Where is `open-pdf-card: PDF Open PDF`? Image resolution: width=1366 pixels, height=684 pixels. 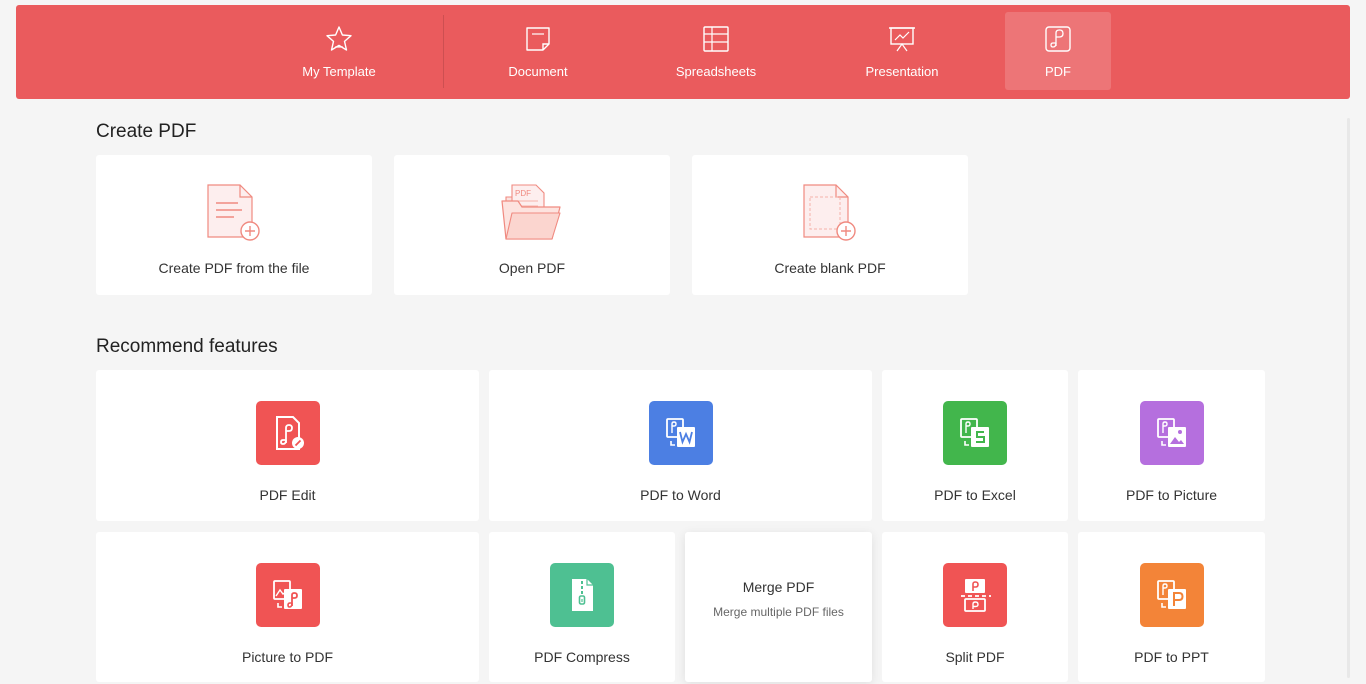 open-pdf-card: PDF Open PDF is located at coordinates (532, 225).